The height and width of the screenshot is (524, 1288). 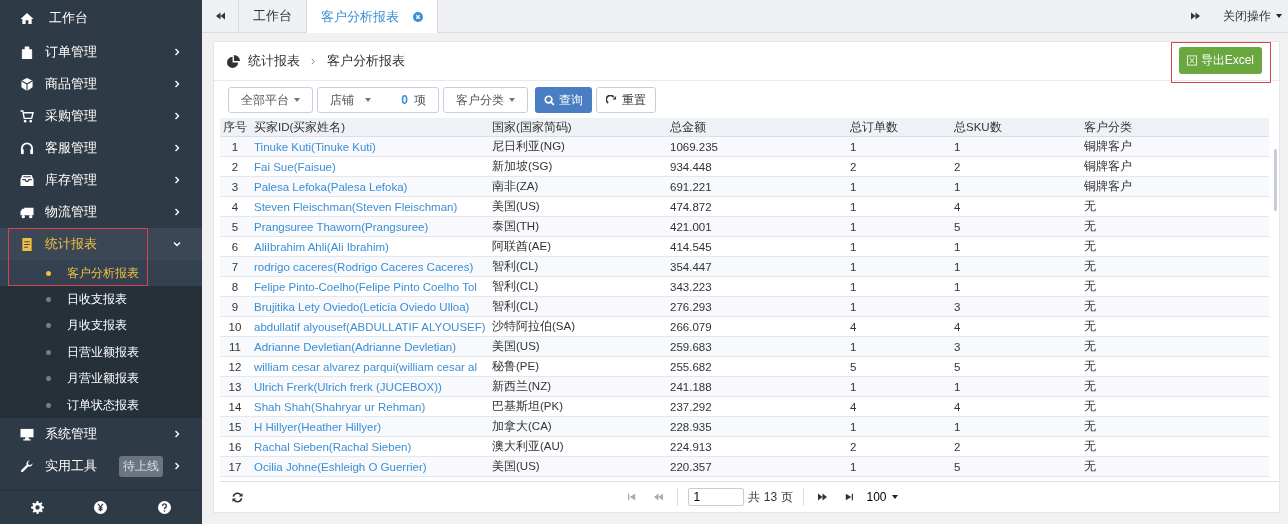 What do you see at coordinates (177, 244) in the screenshot?
I see `chevron-down-icon` at bounding box center [177, 244].